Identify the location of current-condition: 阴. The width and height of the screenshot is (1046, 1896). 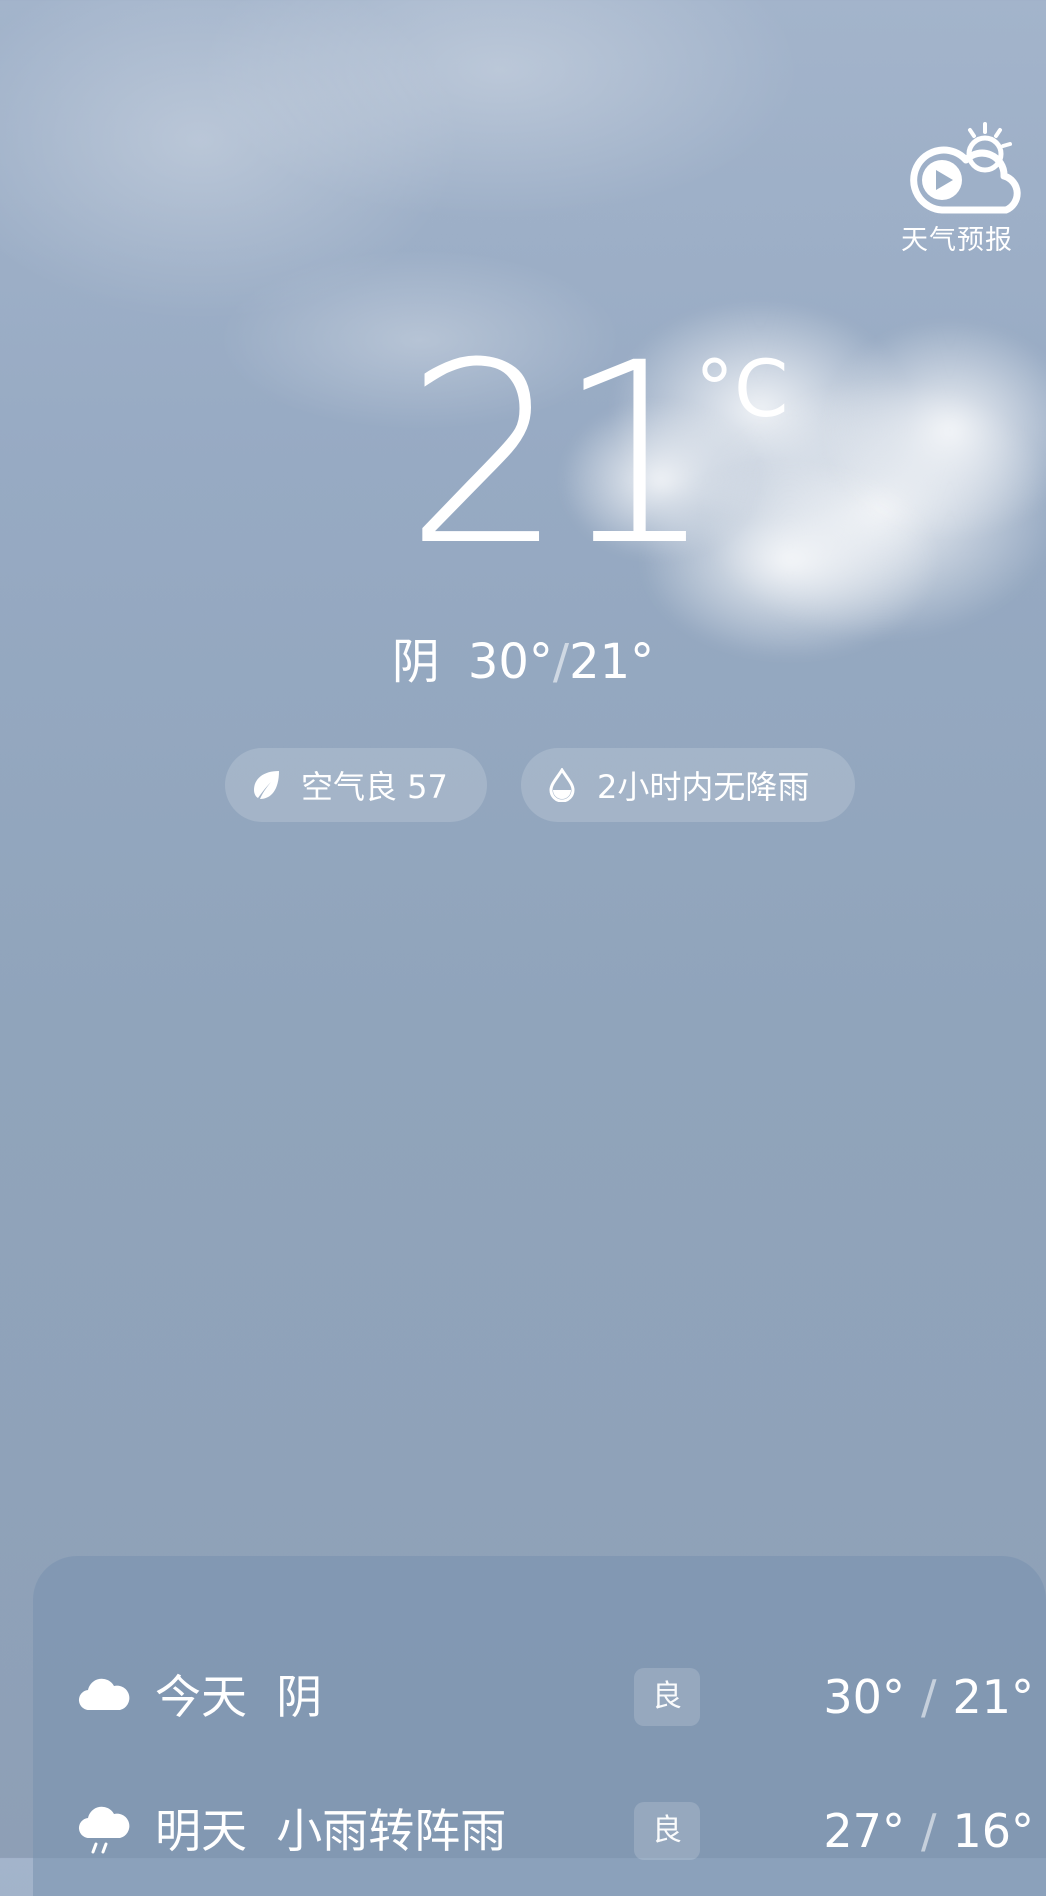
(415, 662).